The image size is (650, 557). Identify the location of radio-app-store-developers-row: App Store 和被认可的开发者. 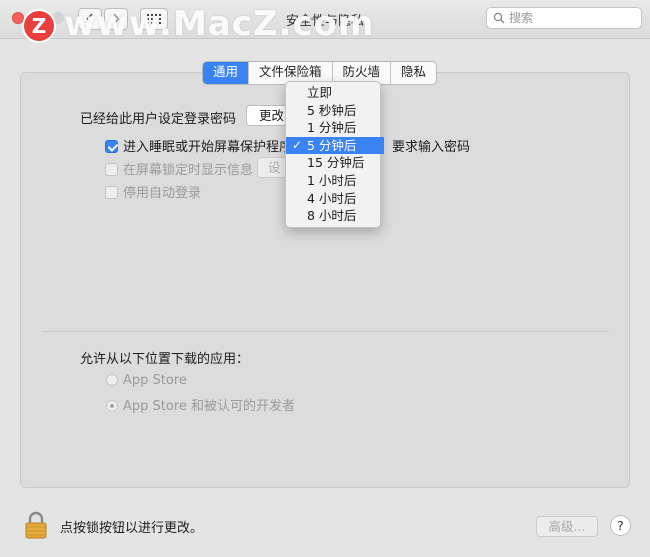
(200, 404).